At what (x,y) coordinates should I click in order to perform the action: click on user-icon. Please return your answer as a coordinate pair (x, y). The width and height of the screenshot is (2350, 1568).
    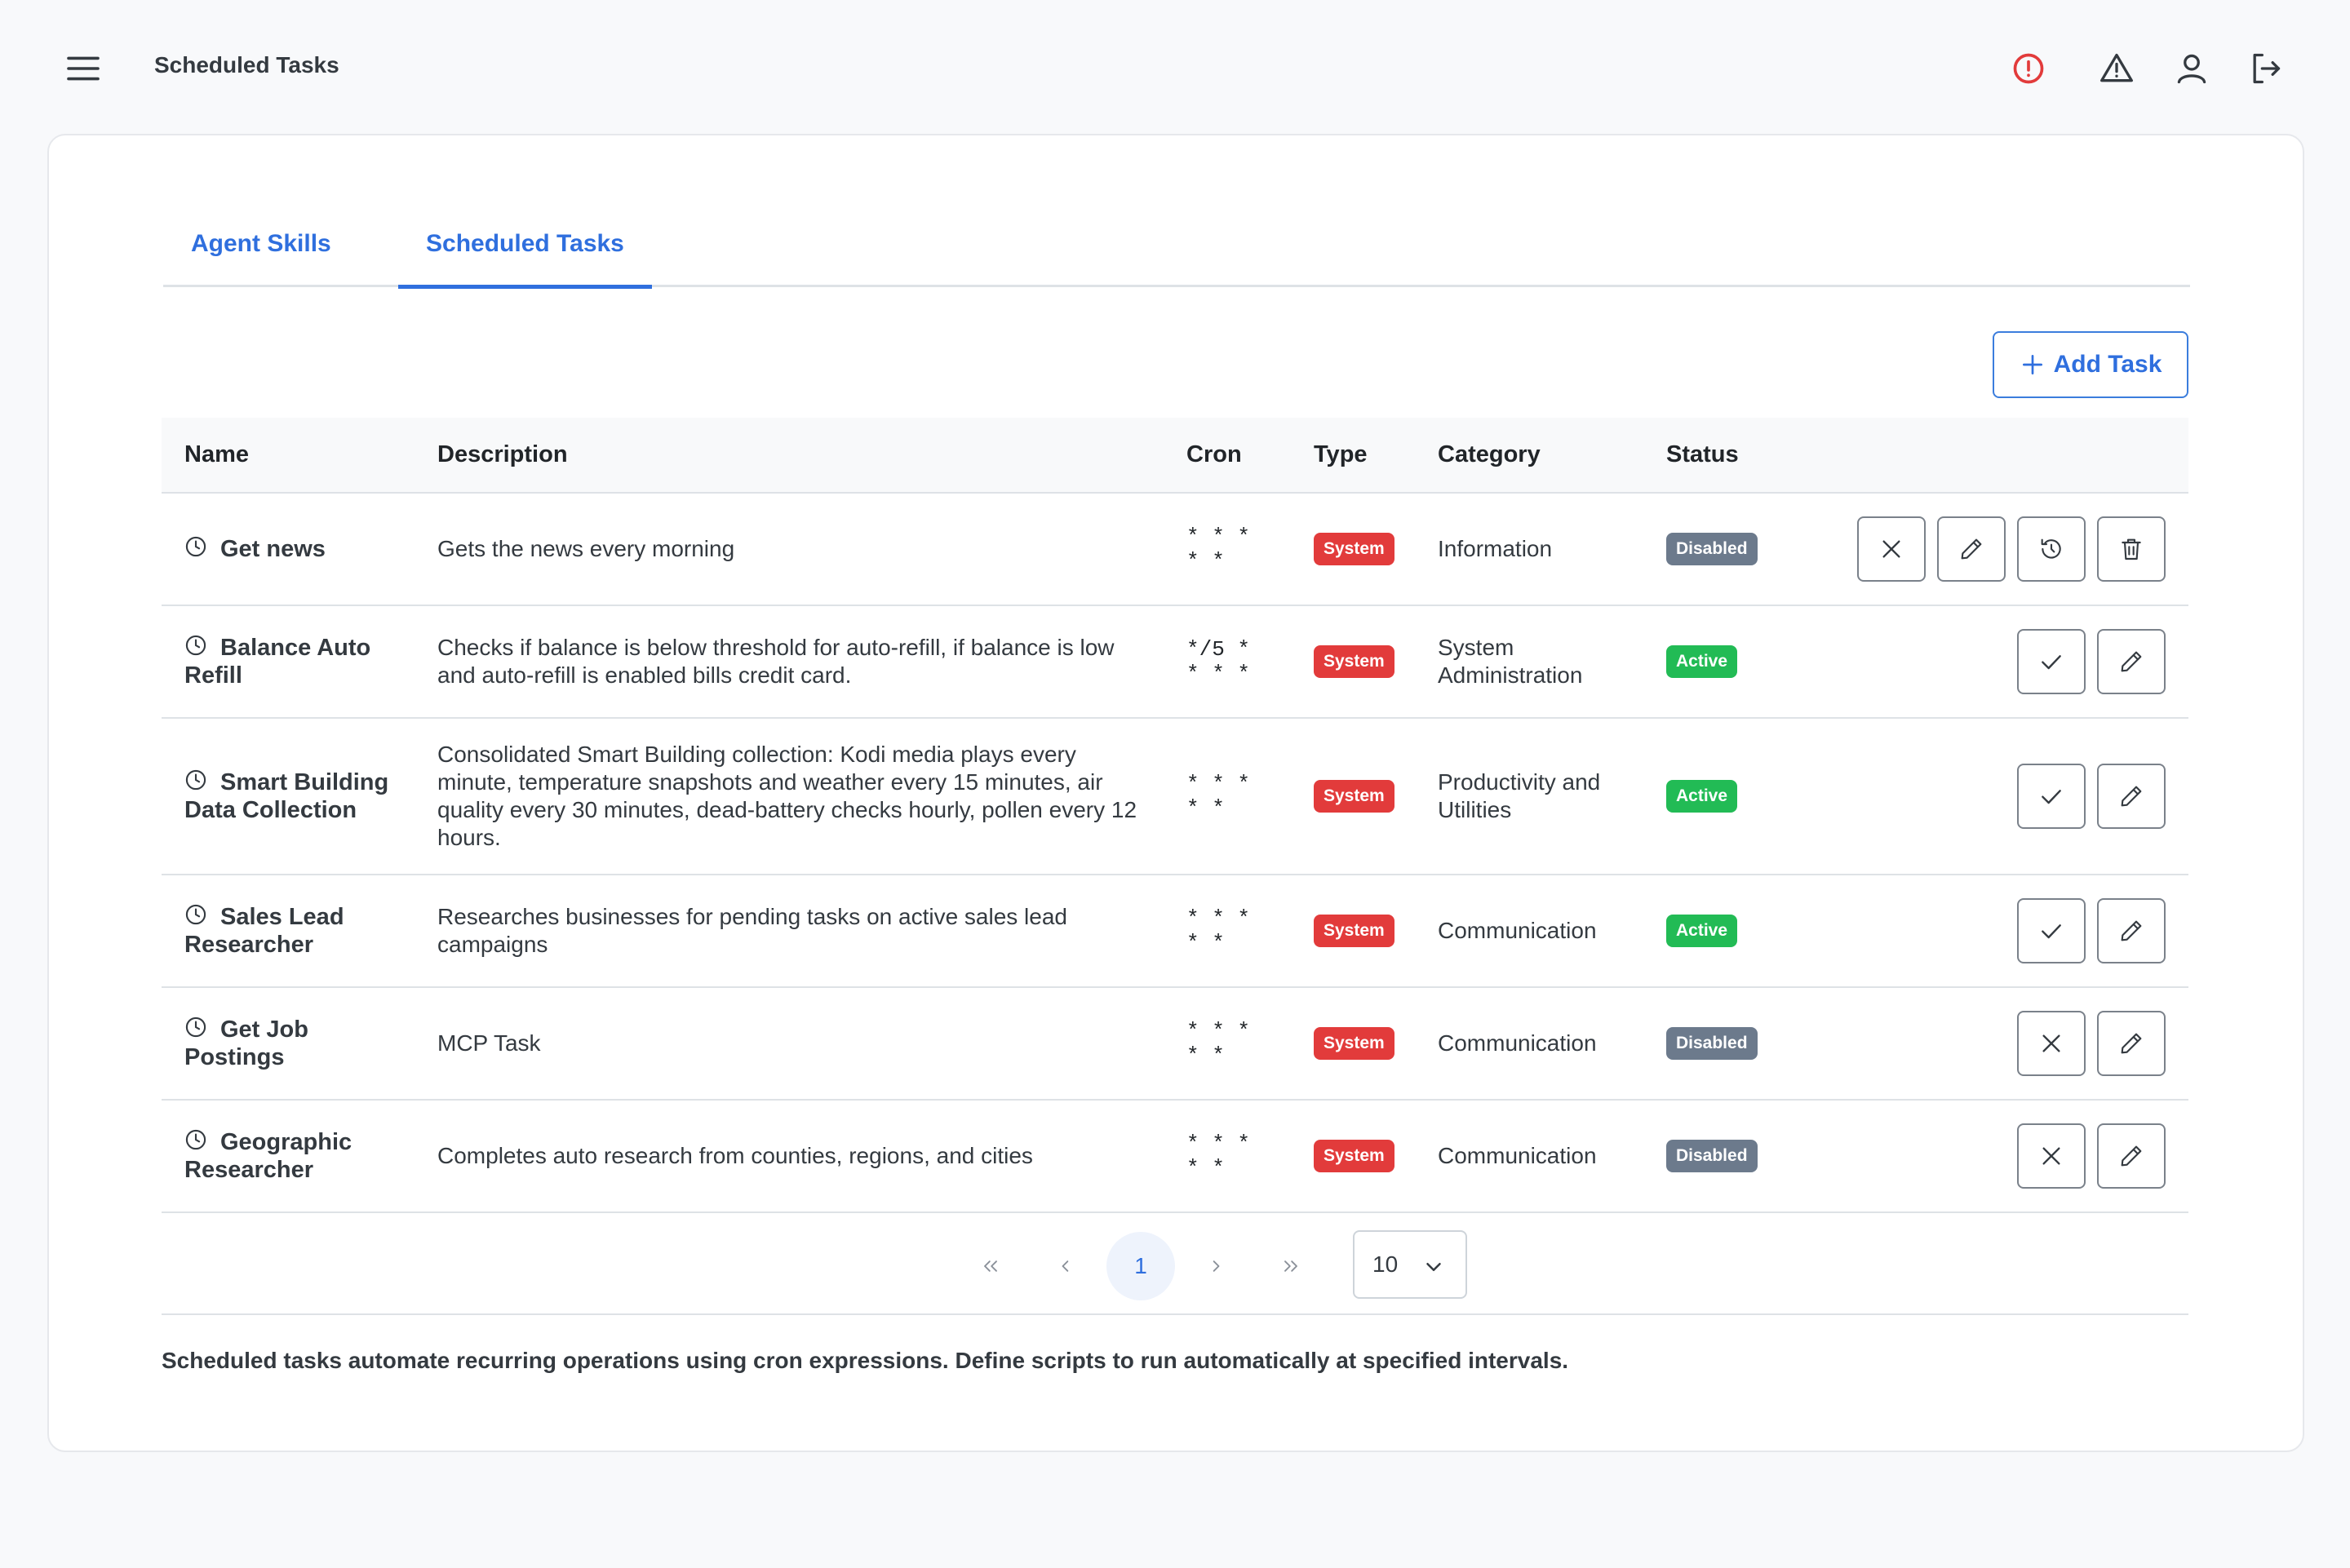
    Looking at the image, I should click on (2192, 68).